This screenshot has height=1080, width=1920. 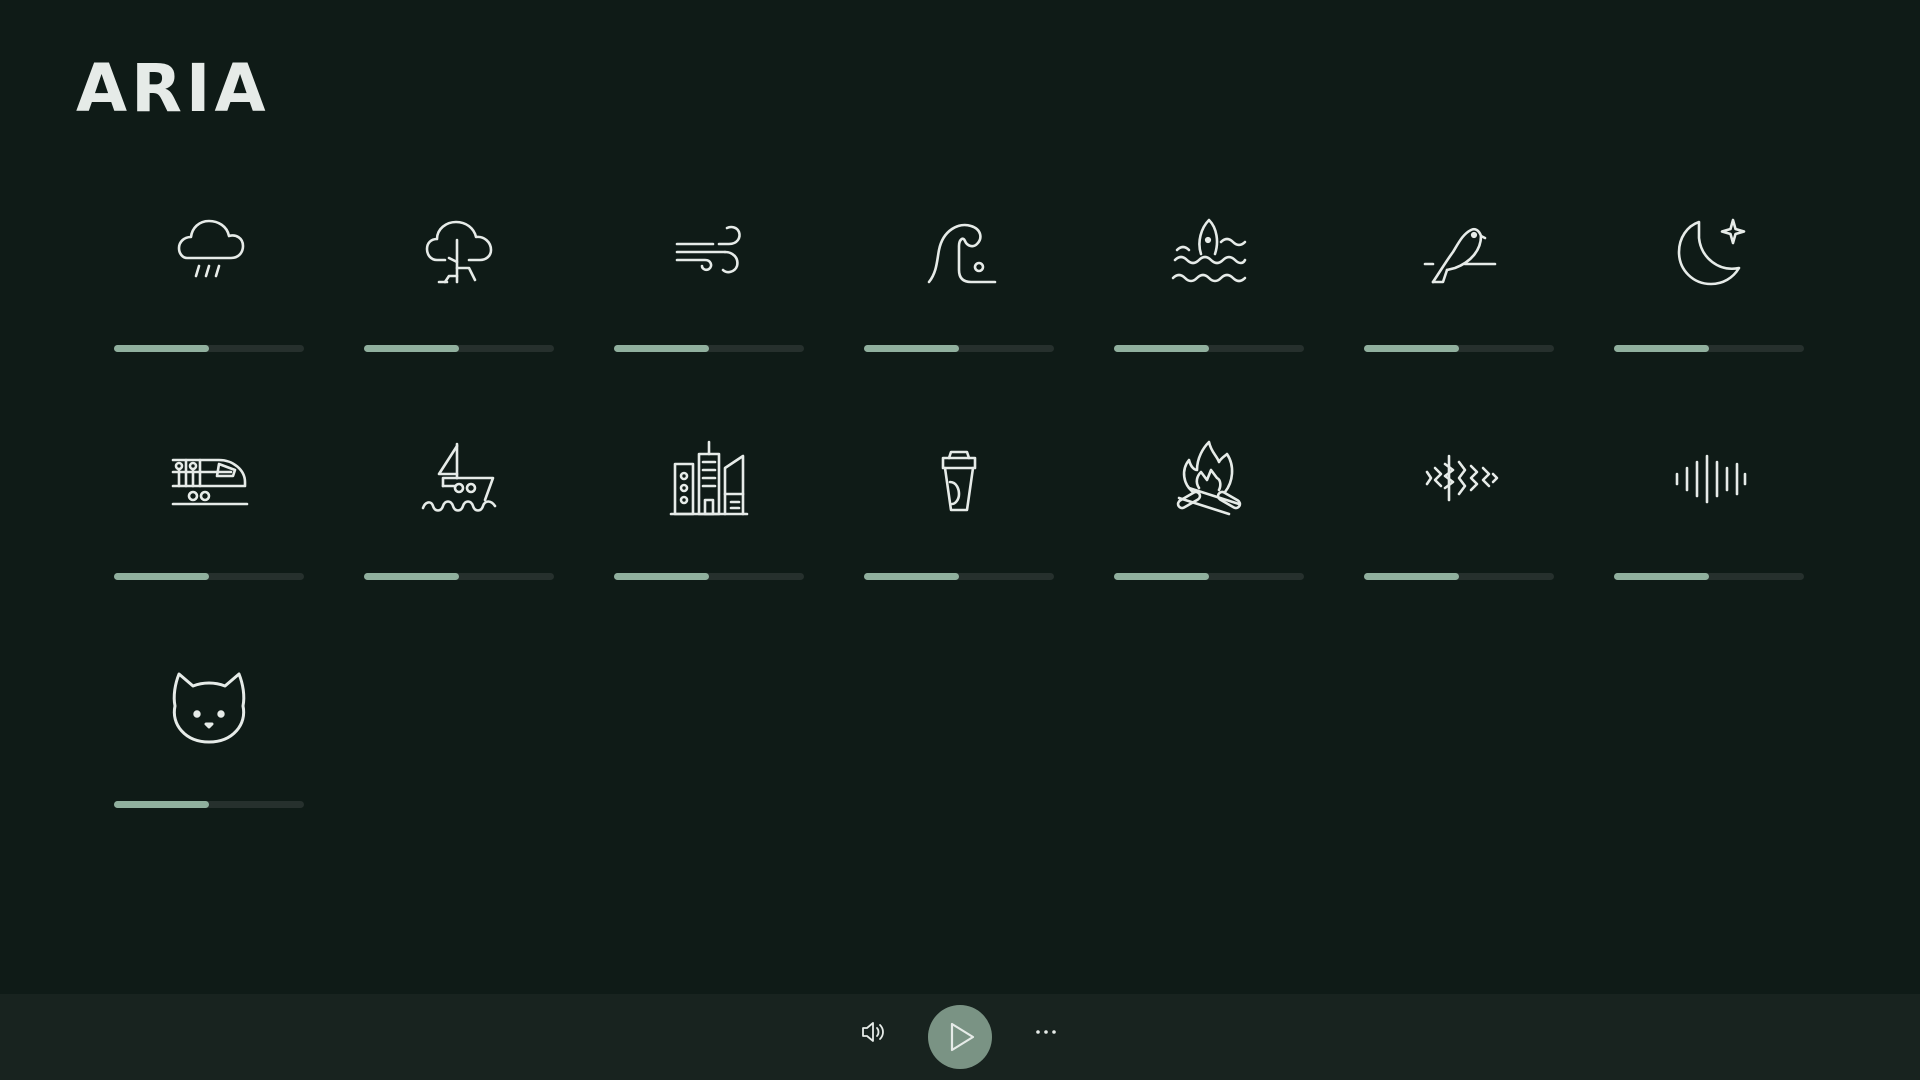 What do you see at coordinates (1209, 542) in the screenshot?
I see `sound-tile-campfire` at bounding box center [1209, 542].